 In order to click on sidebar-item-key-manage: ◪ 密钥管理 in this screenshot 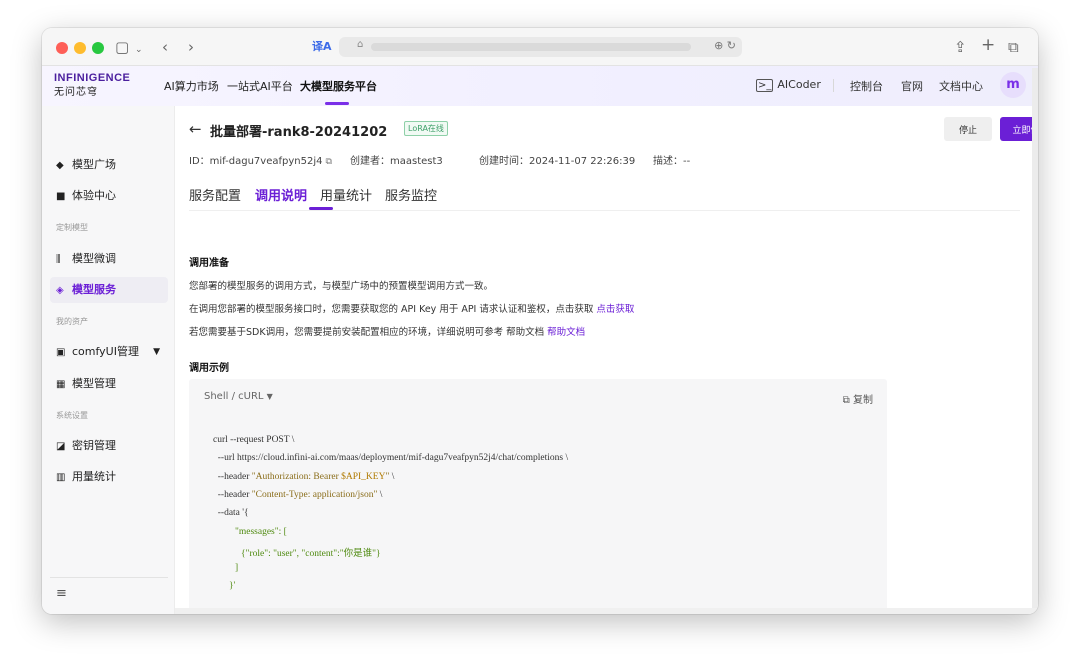, I will do `click(109, 446)`.